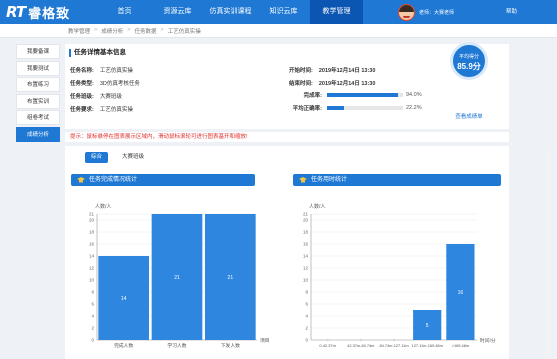 The width and height of the screenshot is (557, 359). Describe the element at coordinates (336, 12) in the screenshot. I see `nav-teaching-management: 教学管理` at that location.